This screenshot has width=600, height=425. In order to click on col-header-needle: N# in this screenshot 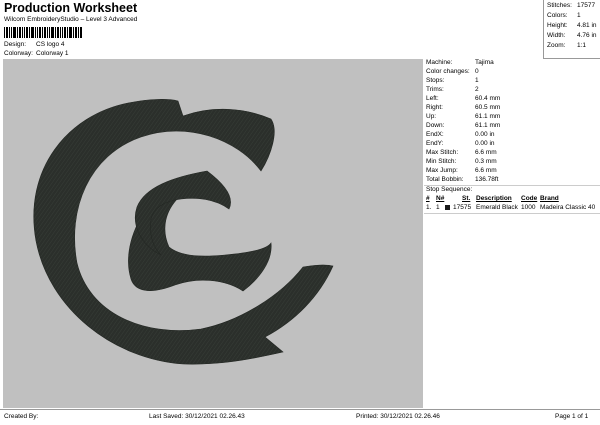, I will do `click(440, 198)`.